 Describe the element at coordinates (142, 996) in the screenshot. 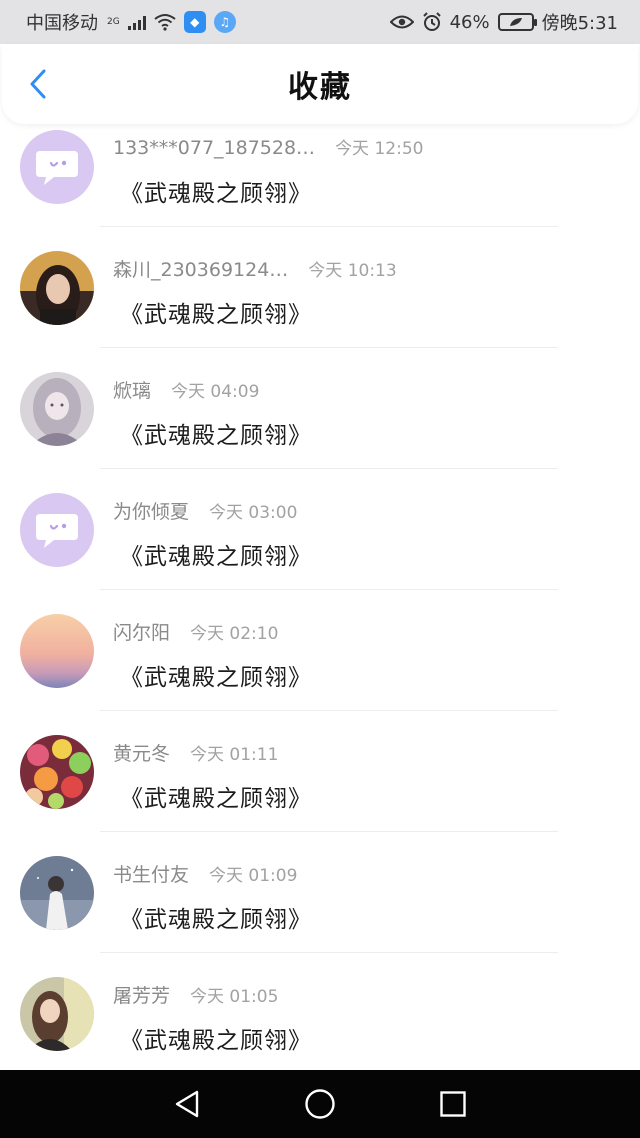

I see `item-name: 屠芳芳` at that location.